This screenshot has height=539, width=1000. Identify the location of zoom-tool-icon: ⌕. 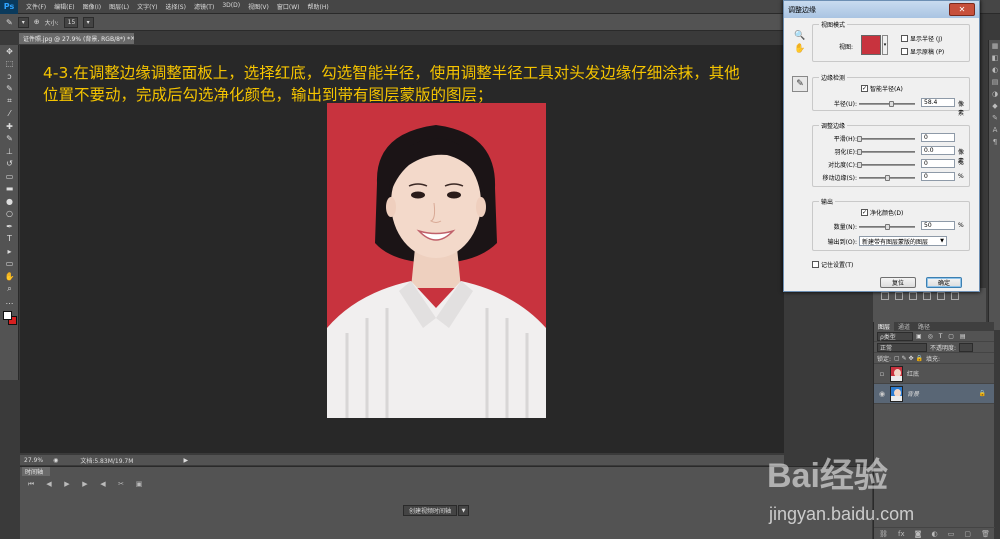
(9, 289).